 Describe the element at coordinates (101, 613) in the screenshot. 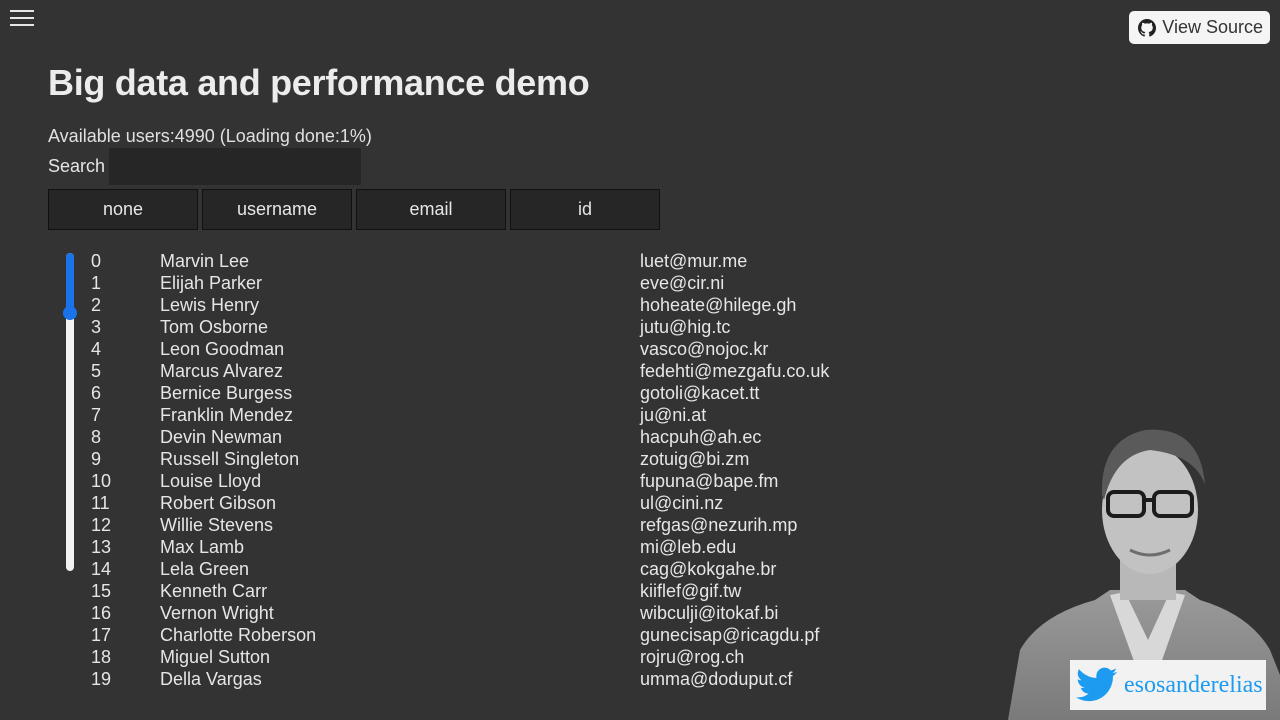

I see `user-id: 16` at that location.